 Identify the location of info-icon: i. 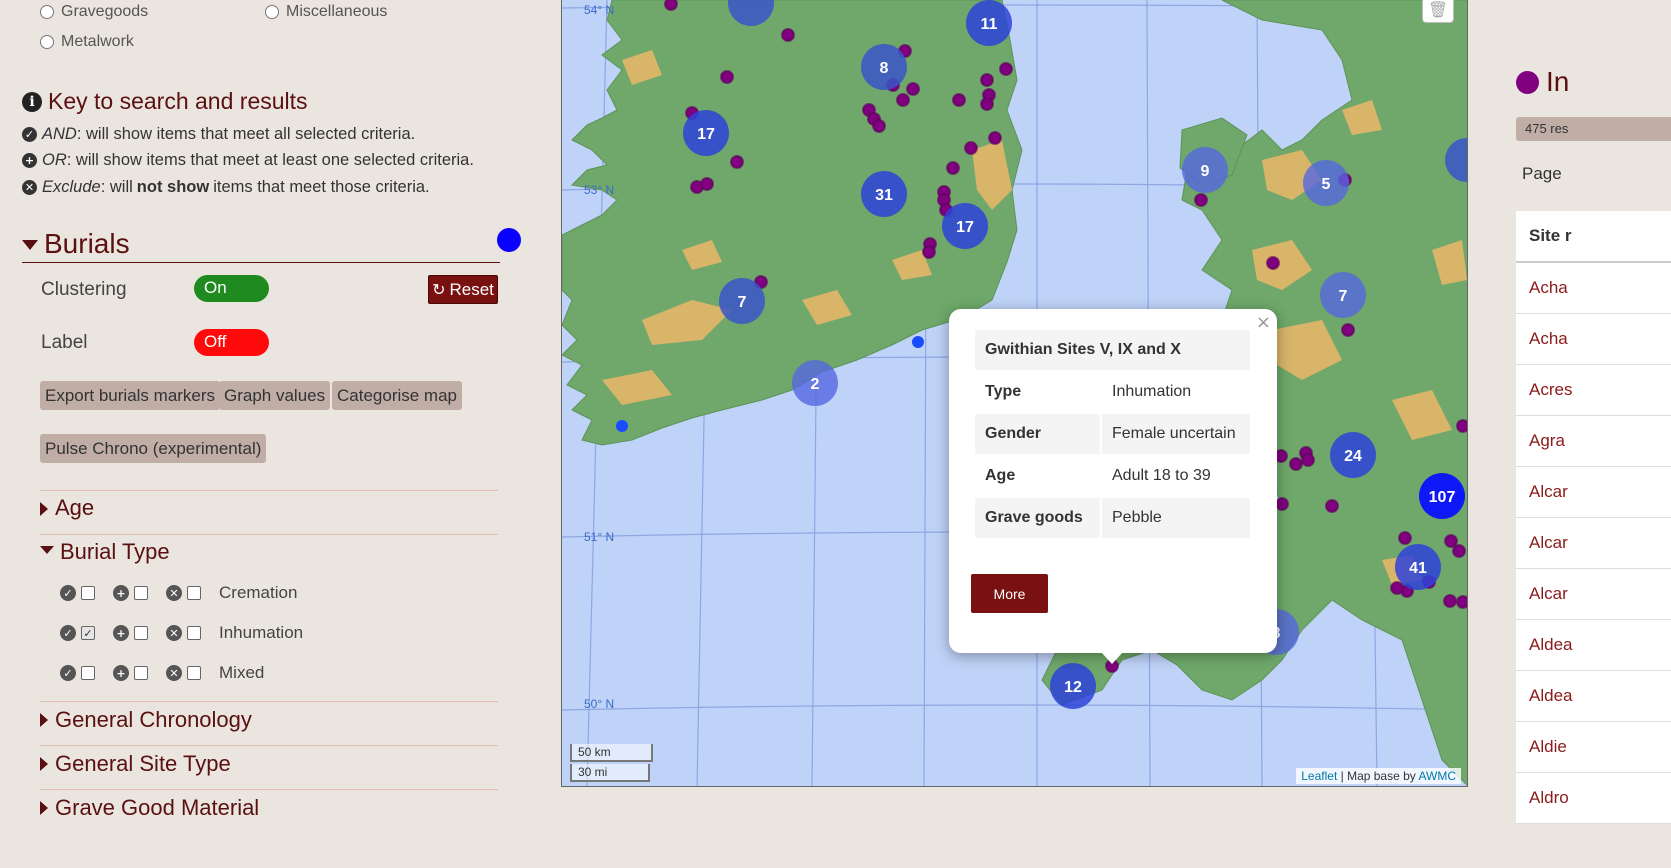
(32, 101).